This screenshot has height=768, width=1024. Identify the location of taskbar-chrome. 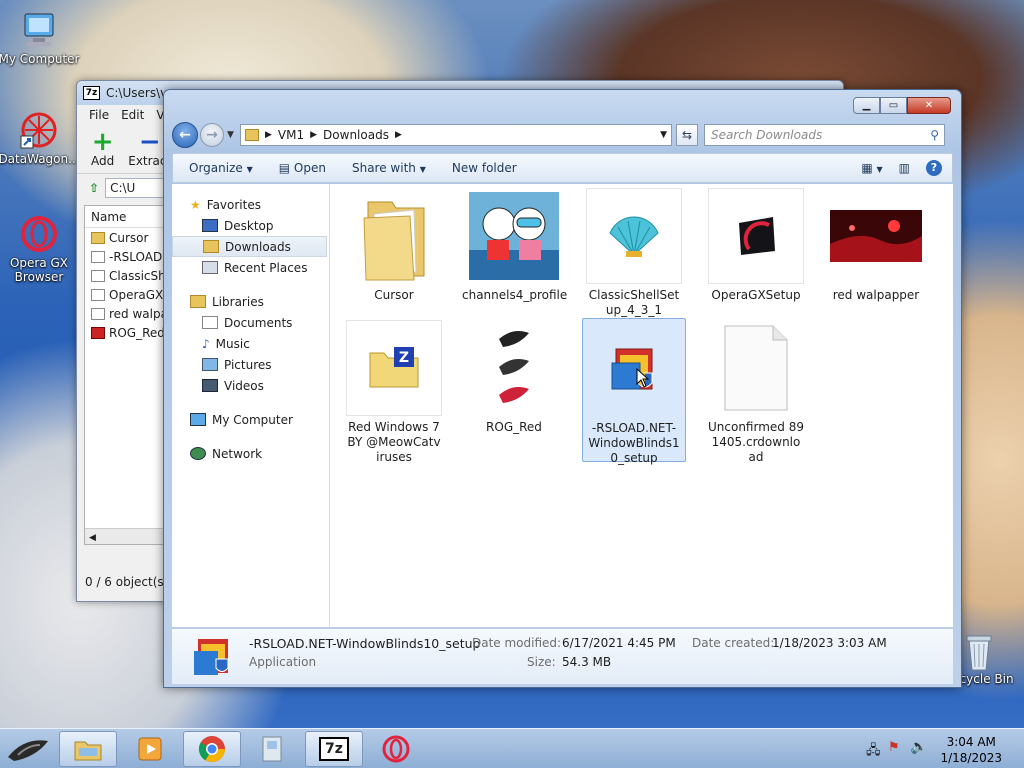
(212, 749).